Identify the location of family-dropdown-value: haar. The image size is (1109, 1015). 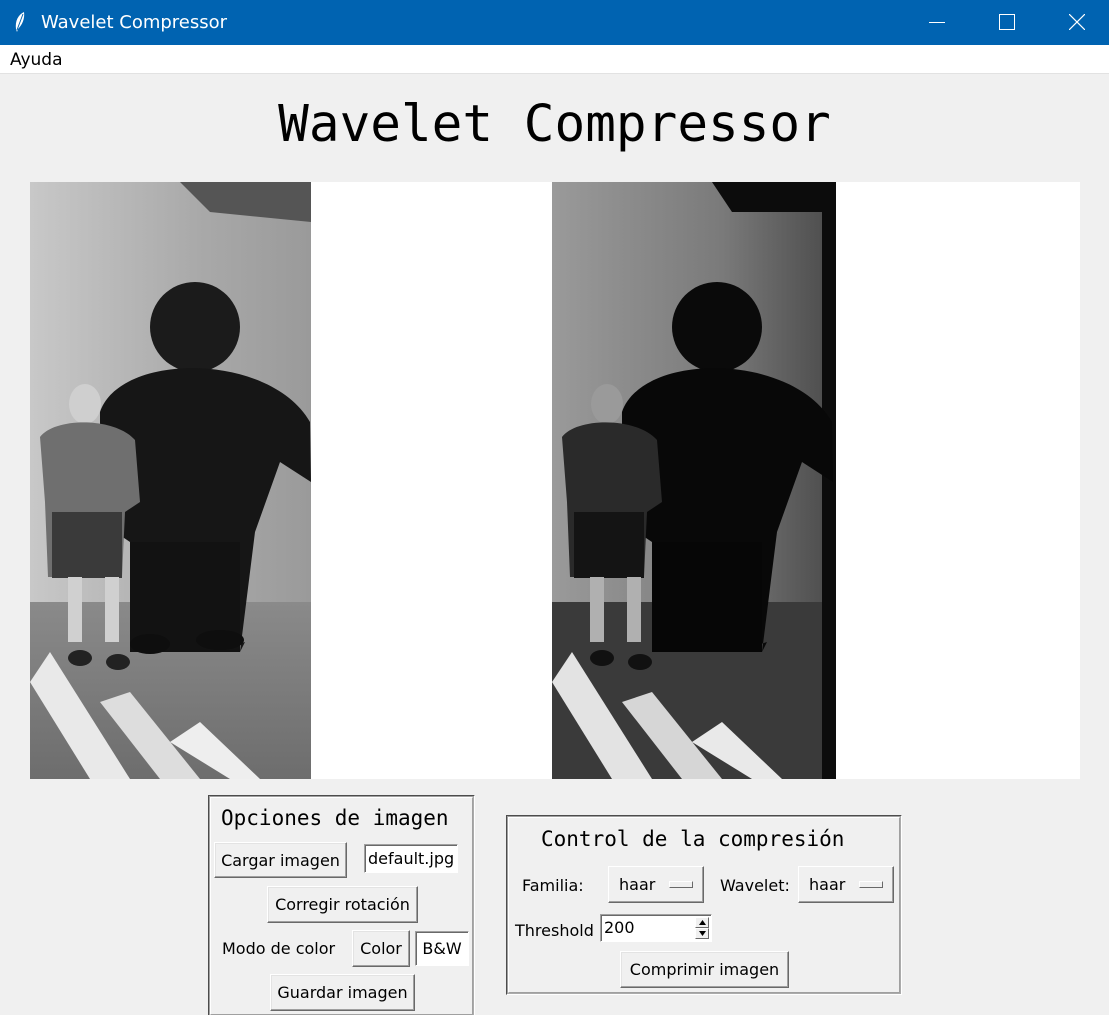
(637, 884).